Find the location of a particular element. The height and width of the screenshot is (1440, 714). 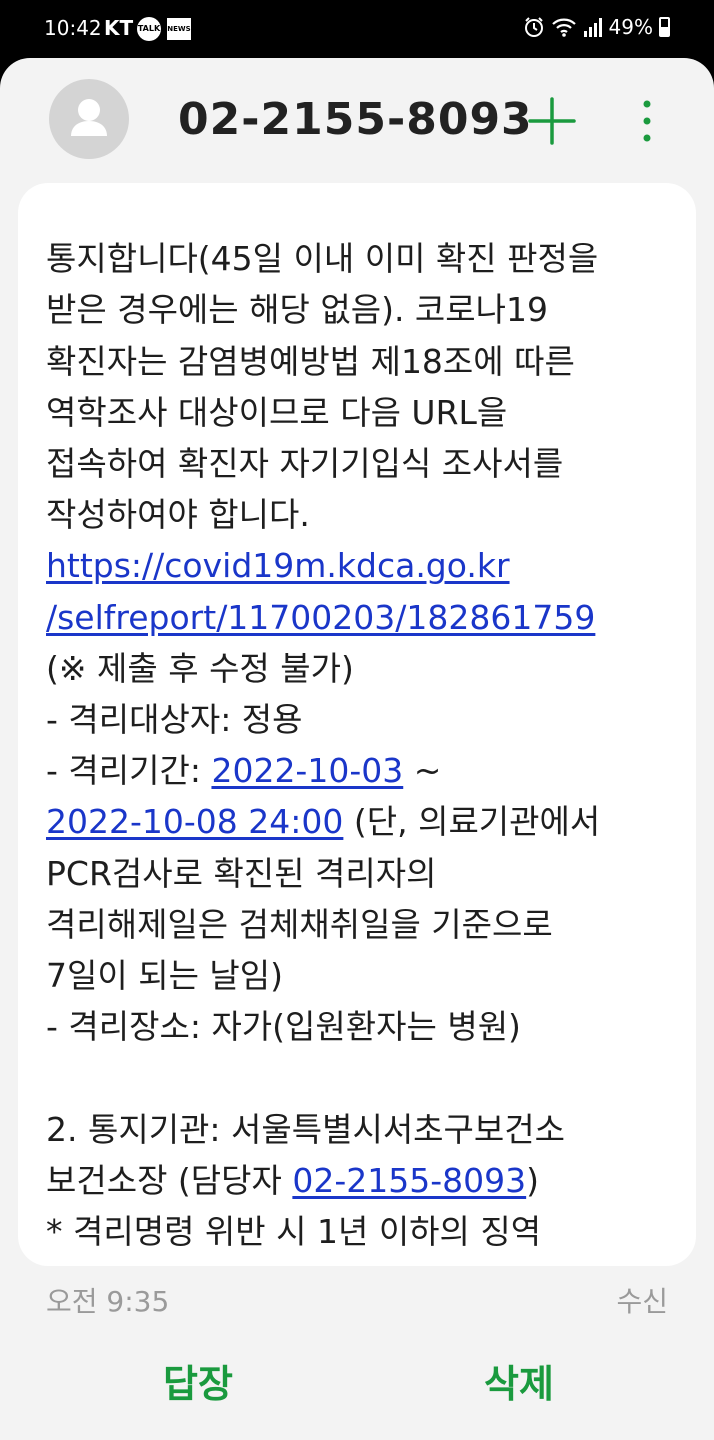

status-indicators: 49% is located at coordinates (596, 27).